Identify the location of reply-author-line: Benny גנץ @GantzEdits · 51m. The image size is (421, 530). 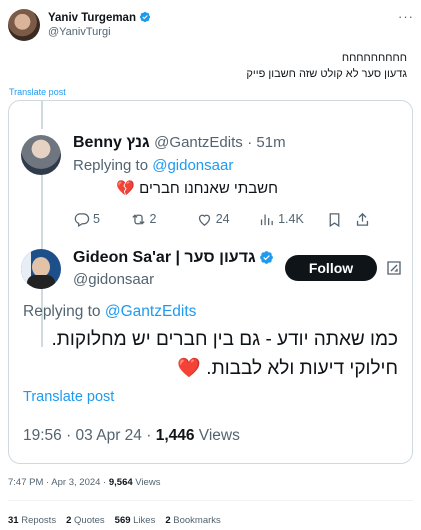
(179, 143).